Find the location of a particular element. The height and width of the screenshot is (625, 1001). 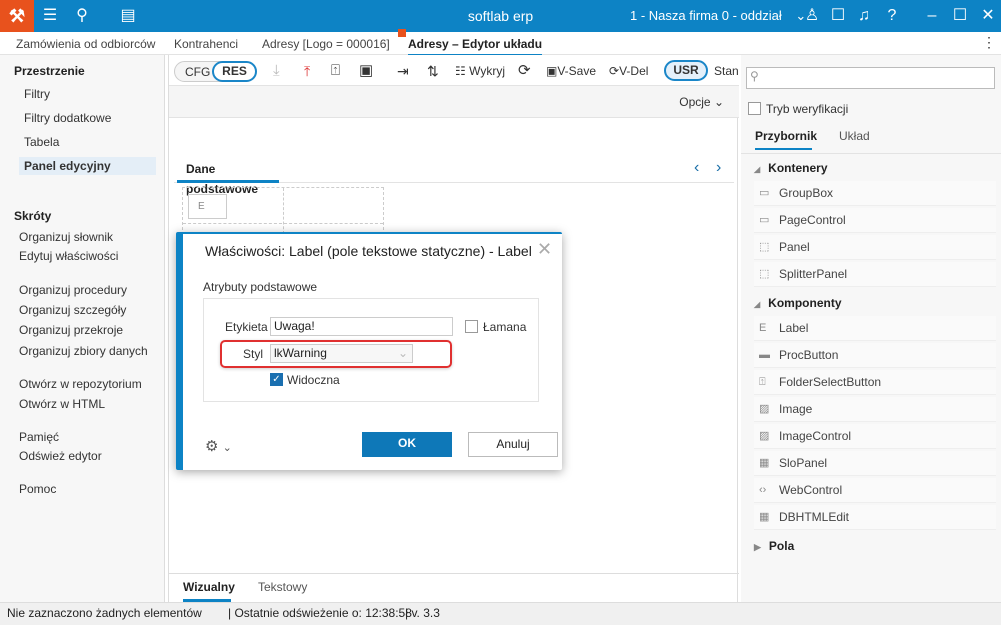

save-icon: ▣ is located at coordinates (366, 71).